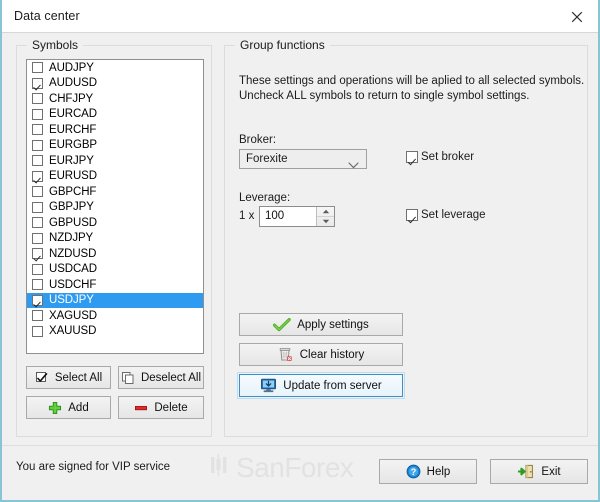 The image size is (600, 502). I want to click on delete-label: Delete, so click(171, 407).